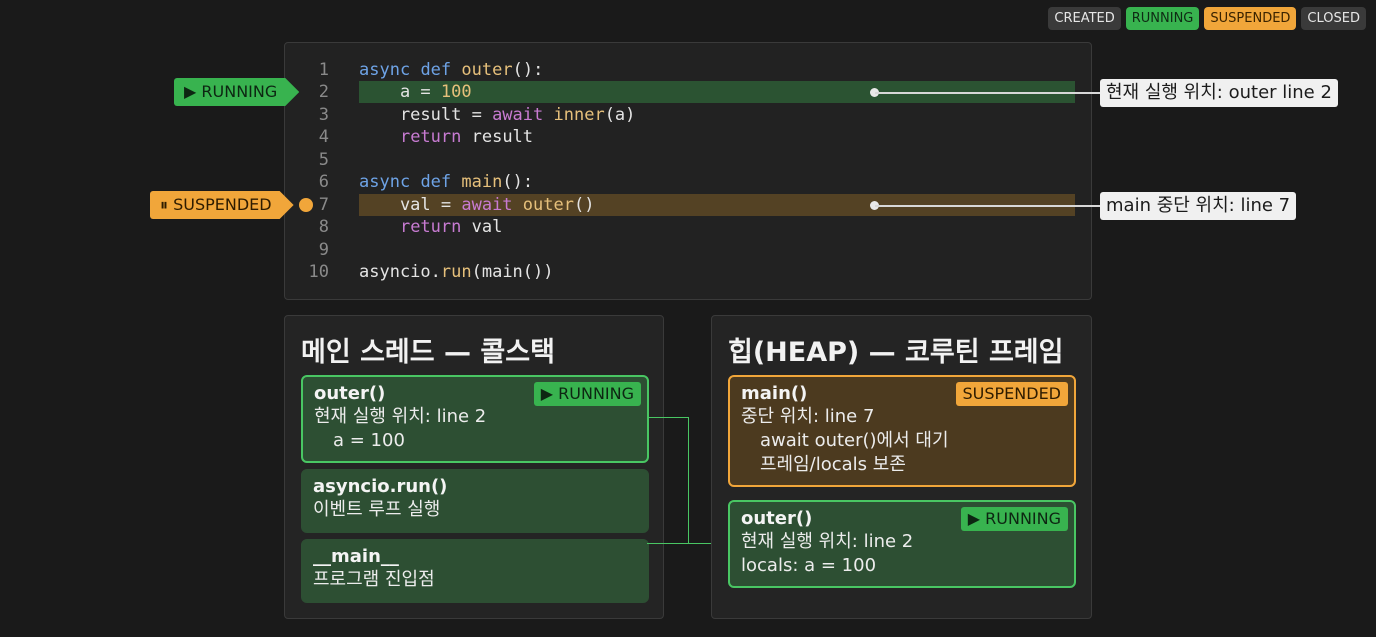 Image resolution: width=1376 pixels, height=637 pixels. I want to click on frame-detail: a = 100, so click(369, 440).